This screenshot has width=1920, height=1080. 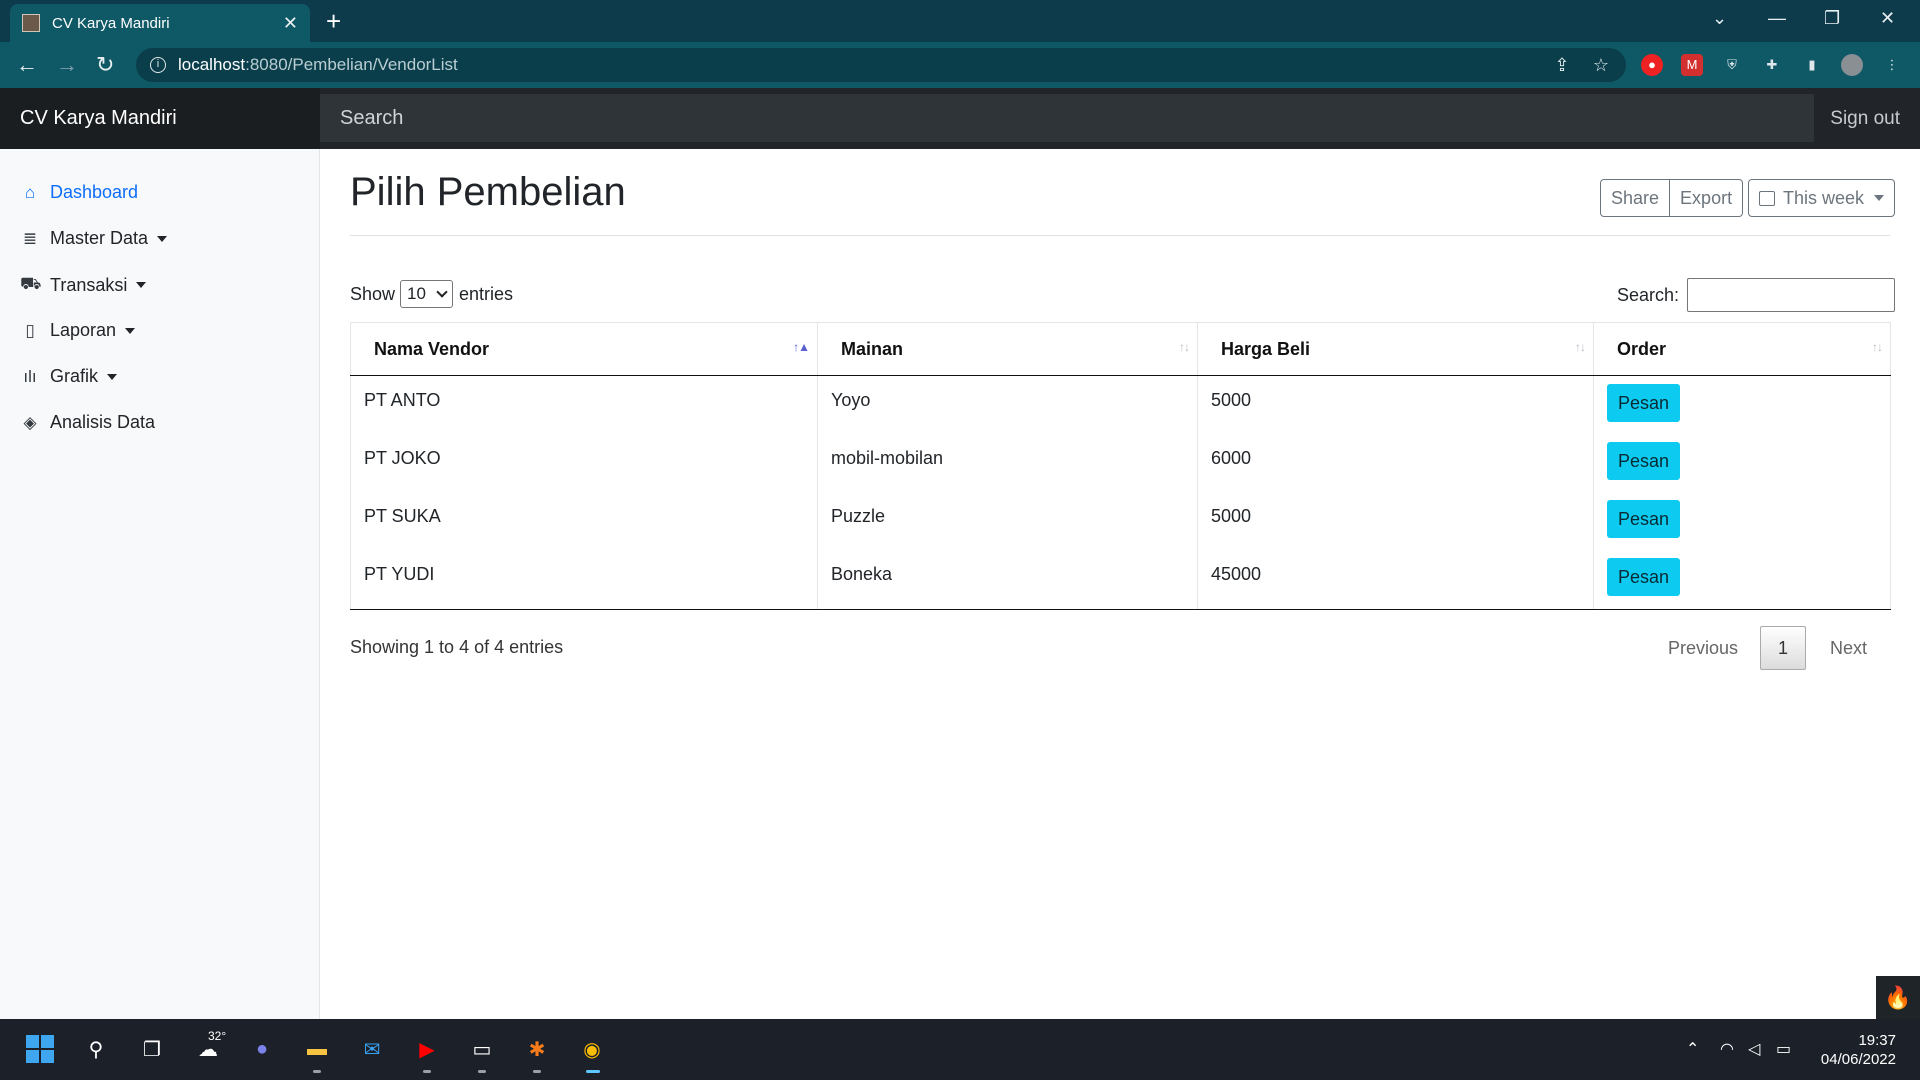 What do you see at coordinates (160, 118) in the screenshot?
I see `brand: CV Karya Mandiri` at bounding box center [160, 118].